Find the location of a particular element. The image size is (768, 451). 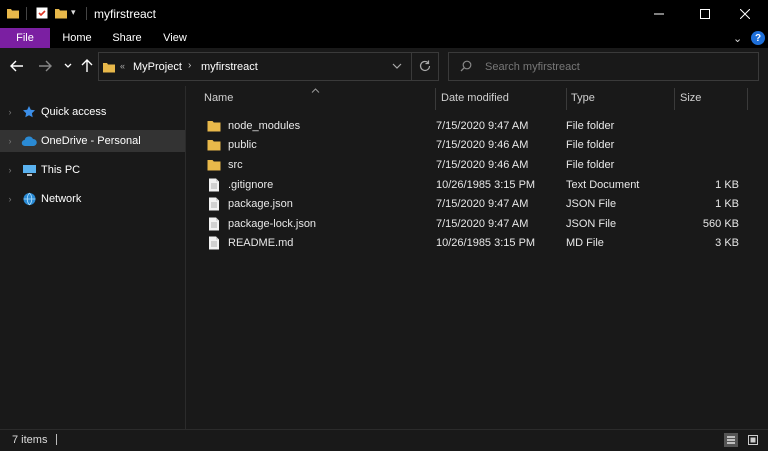

customize-quick-access-icon: ▾ is located at coordinates (73, 12).